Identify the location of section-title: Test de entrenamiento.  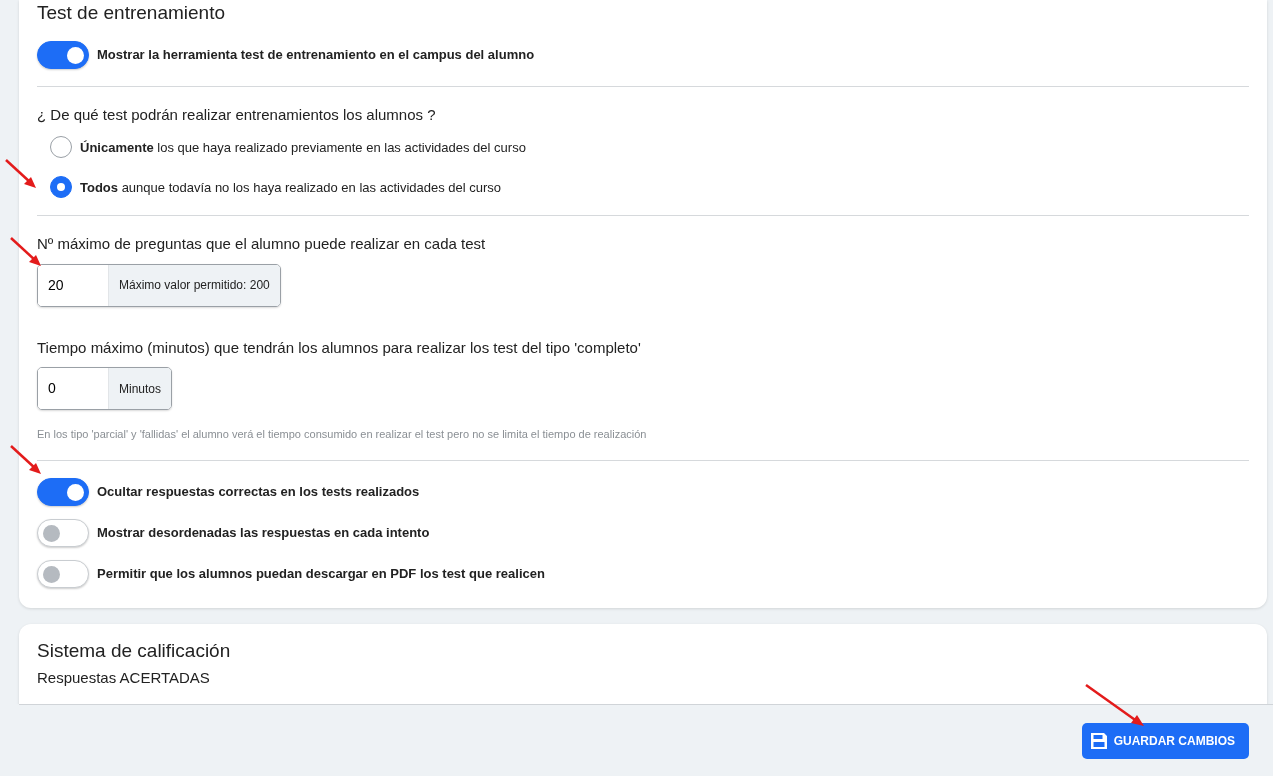
(131, 13).